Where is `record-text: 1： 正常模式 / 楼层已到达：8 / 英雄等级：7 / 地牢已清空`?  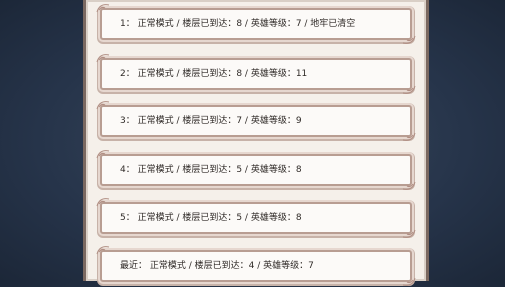 record-text: 1： 正常模式 / 楼层已到达：8 / 英雄等级：7 / 地牢已清空 is located at coordinates (238, 24).